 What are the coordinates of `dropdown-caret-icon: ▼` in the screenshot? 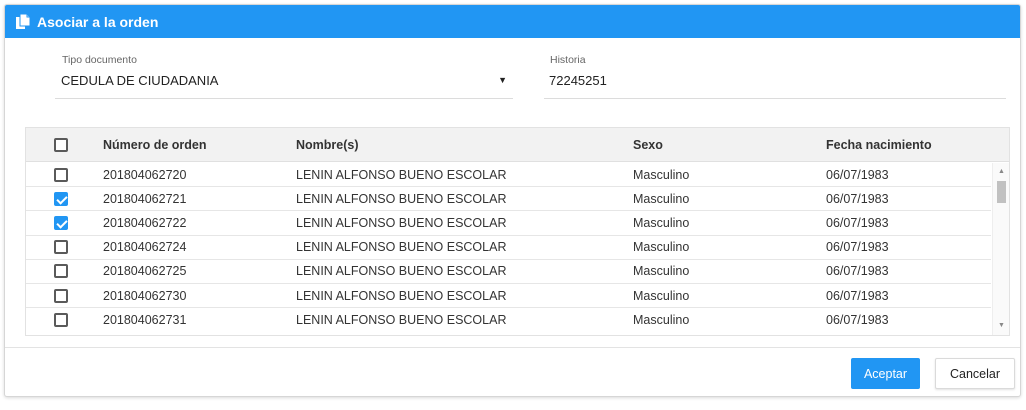 It's located at (502, 80).